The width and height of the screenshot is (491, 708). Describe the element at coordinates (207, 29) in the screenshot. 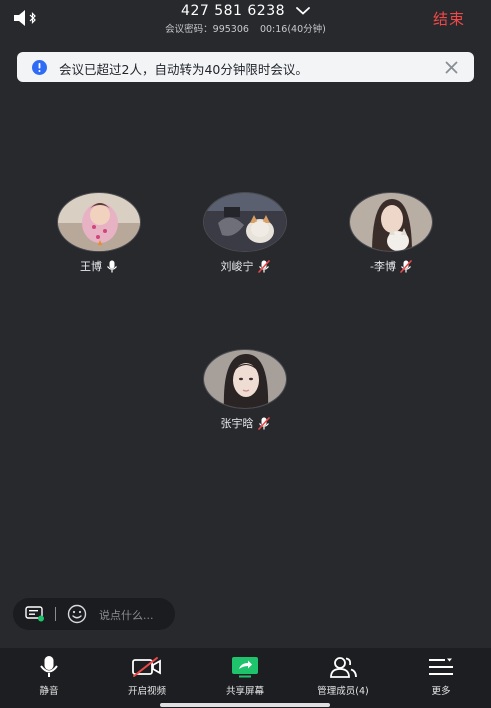

I see `meeting-password: 会议密码：995306` at that location.